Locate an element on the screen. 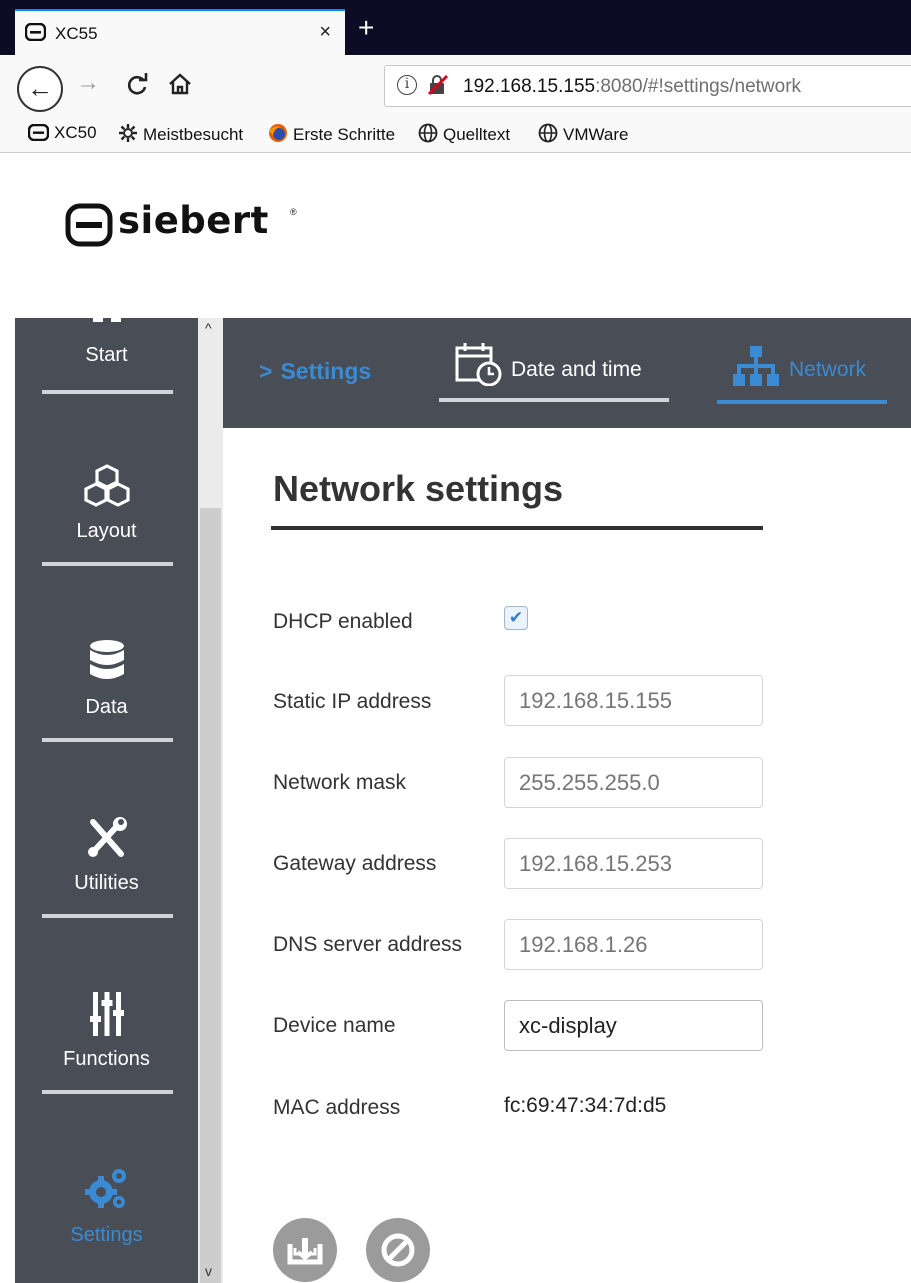  scroll-up-arrow: ^ is located at coordinates (208, 328).